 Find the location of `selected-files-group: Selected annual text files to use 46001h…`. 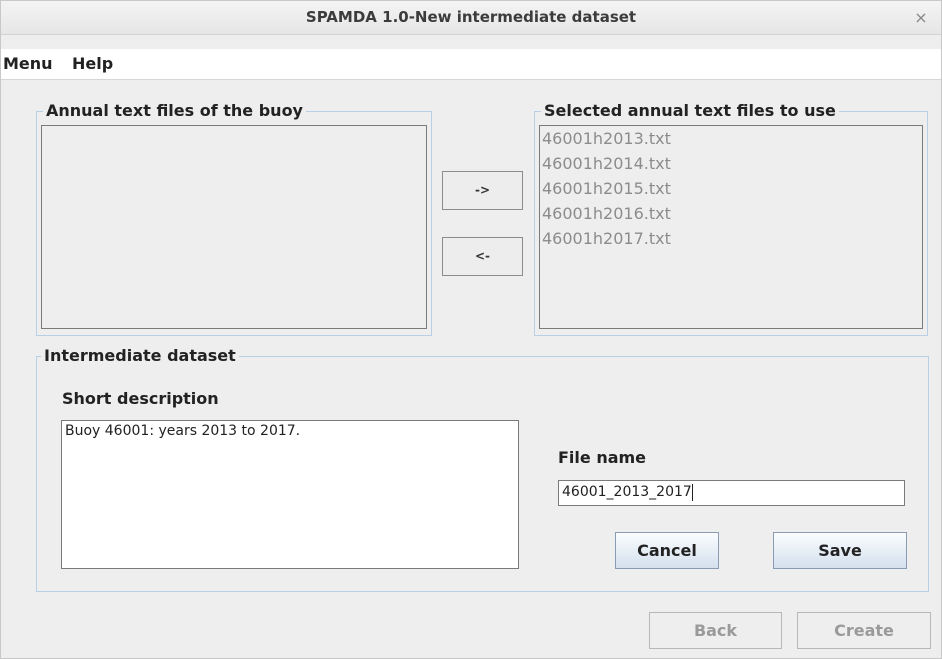

selected-files-group: Selected annual text files to use 46001h… is located at coordinates (731, 218).